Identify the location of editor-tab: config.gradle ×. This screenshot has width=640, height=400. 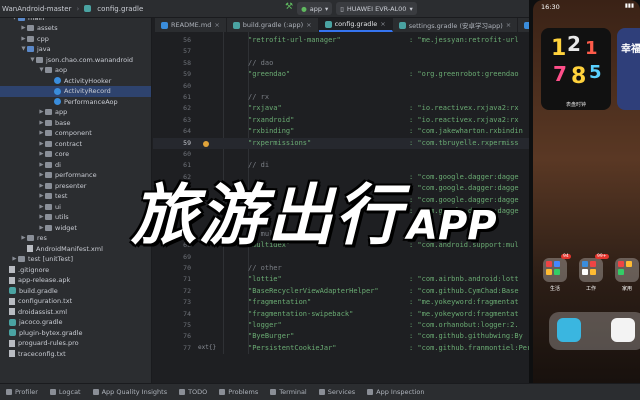
(355, 25).